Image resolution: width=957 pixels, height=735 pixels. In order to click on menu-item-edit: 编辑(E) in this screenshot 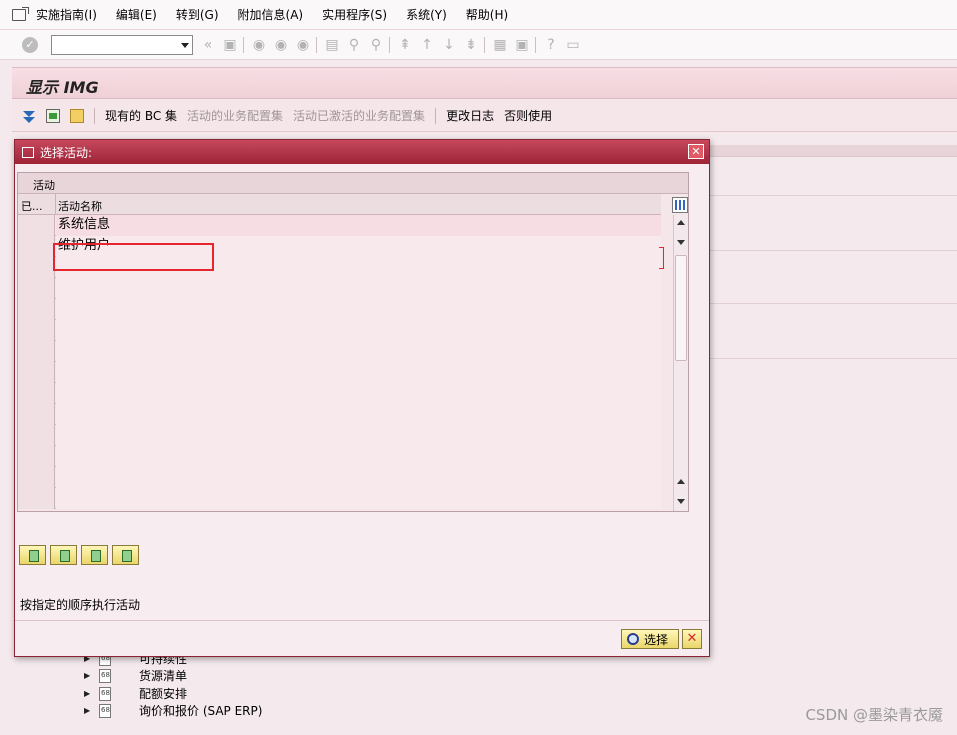, I will do `click(136, 14)`.